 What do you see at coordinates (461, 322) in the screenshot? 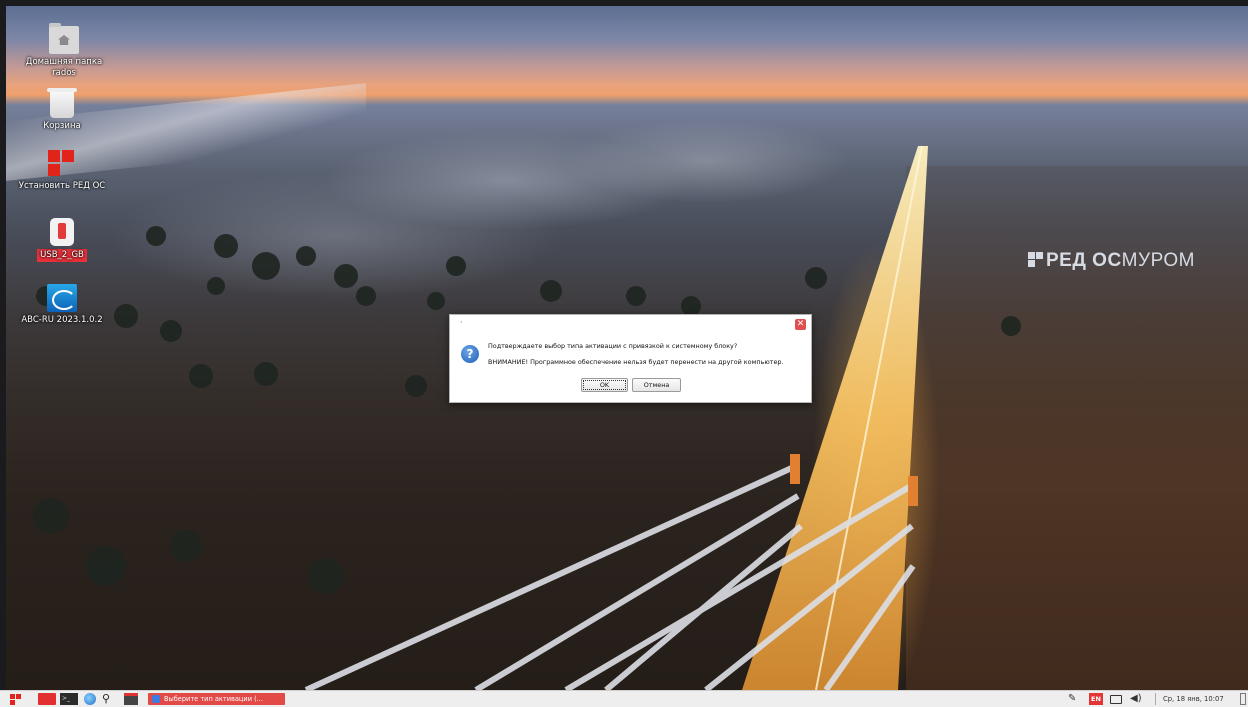
I see `dialog-title: ·` at bounding box center [461, 322].